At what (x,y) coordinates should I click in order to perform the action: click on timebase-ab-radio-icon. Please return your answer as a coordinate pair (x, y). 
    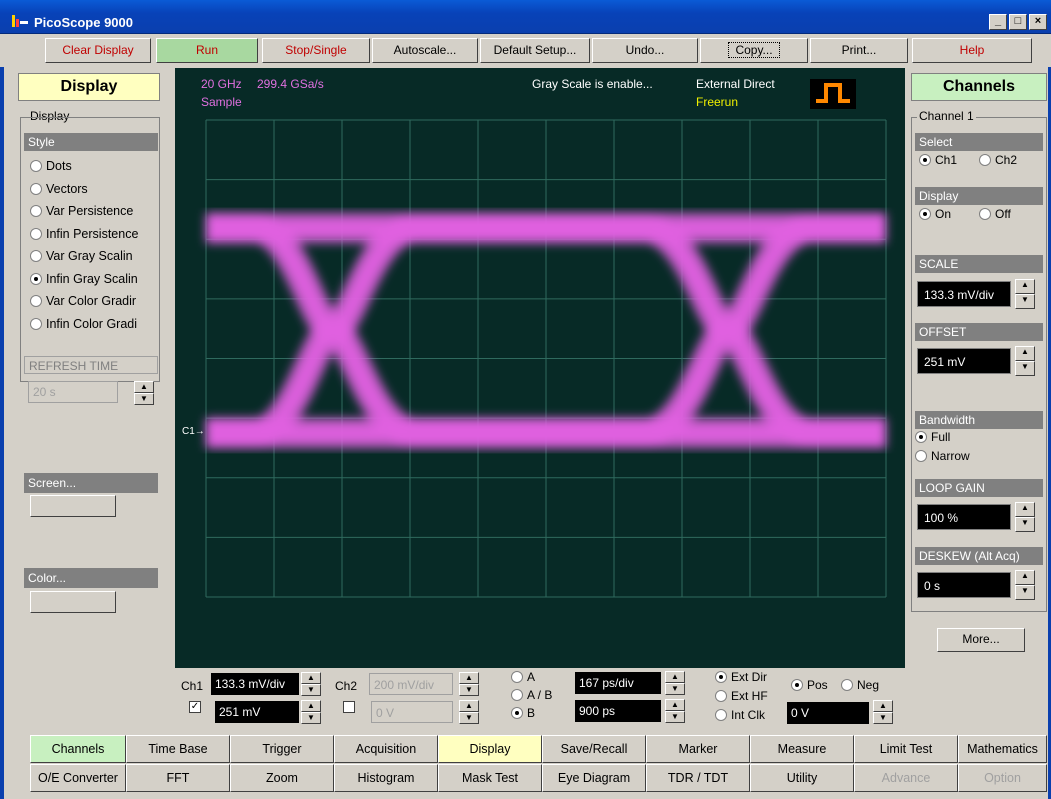
    Looking at the image, I should click on (517, 695).